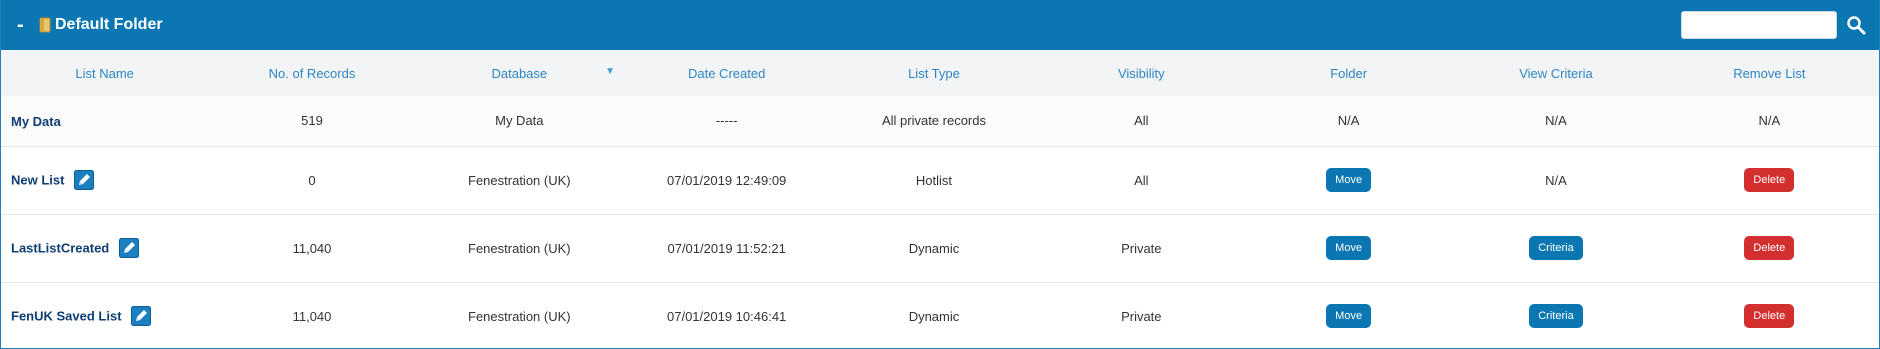  What do you see at coordinates (104, 73) in the screenshot?
I see `column-header-list-name: List Name` at bounding box center [104, 73].